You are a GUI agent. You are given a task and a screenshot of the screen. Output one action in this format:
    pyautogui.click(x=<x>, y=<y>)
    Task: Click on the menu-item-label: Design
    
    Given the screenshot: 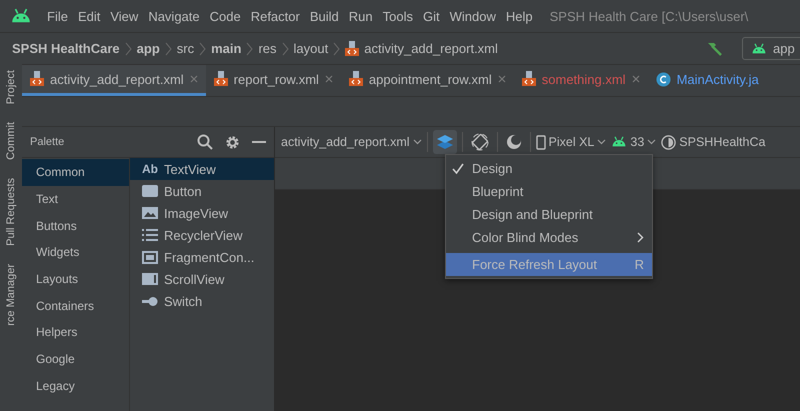 What is the action you would take?
    pyautogui.click(x=493, y=168)
    